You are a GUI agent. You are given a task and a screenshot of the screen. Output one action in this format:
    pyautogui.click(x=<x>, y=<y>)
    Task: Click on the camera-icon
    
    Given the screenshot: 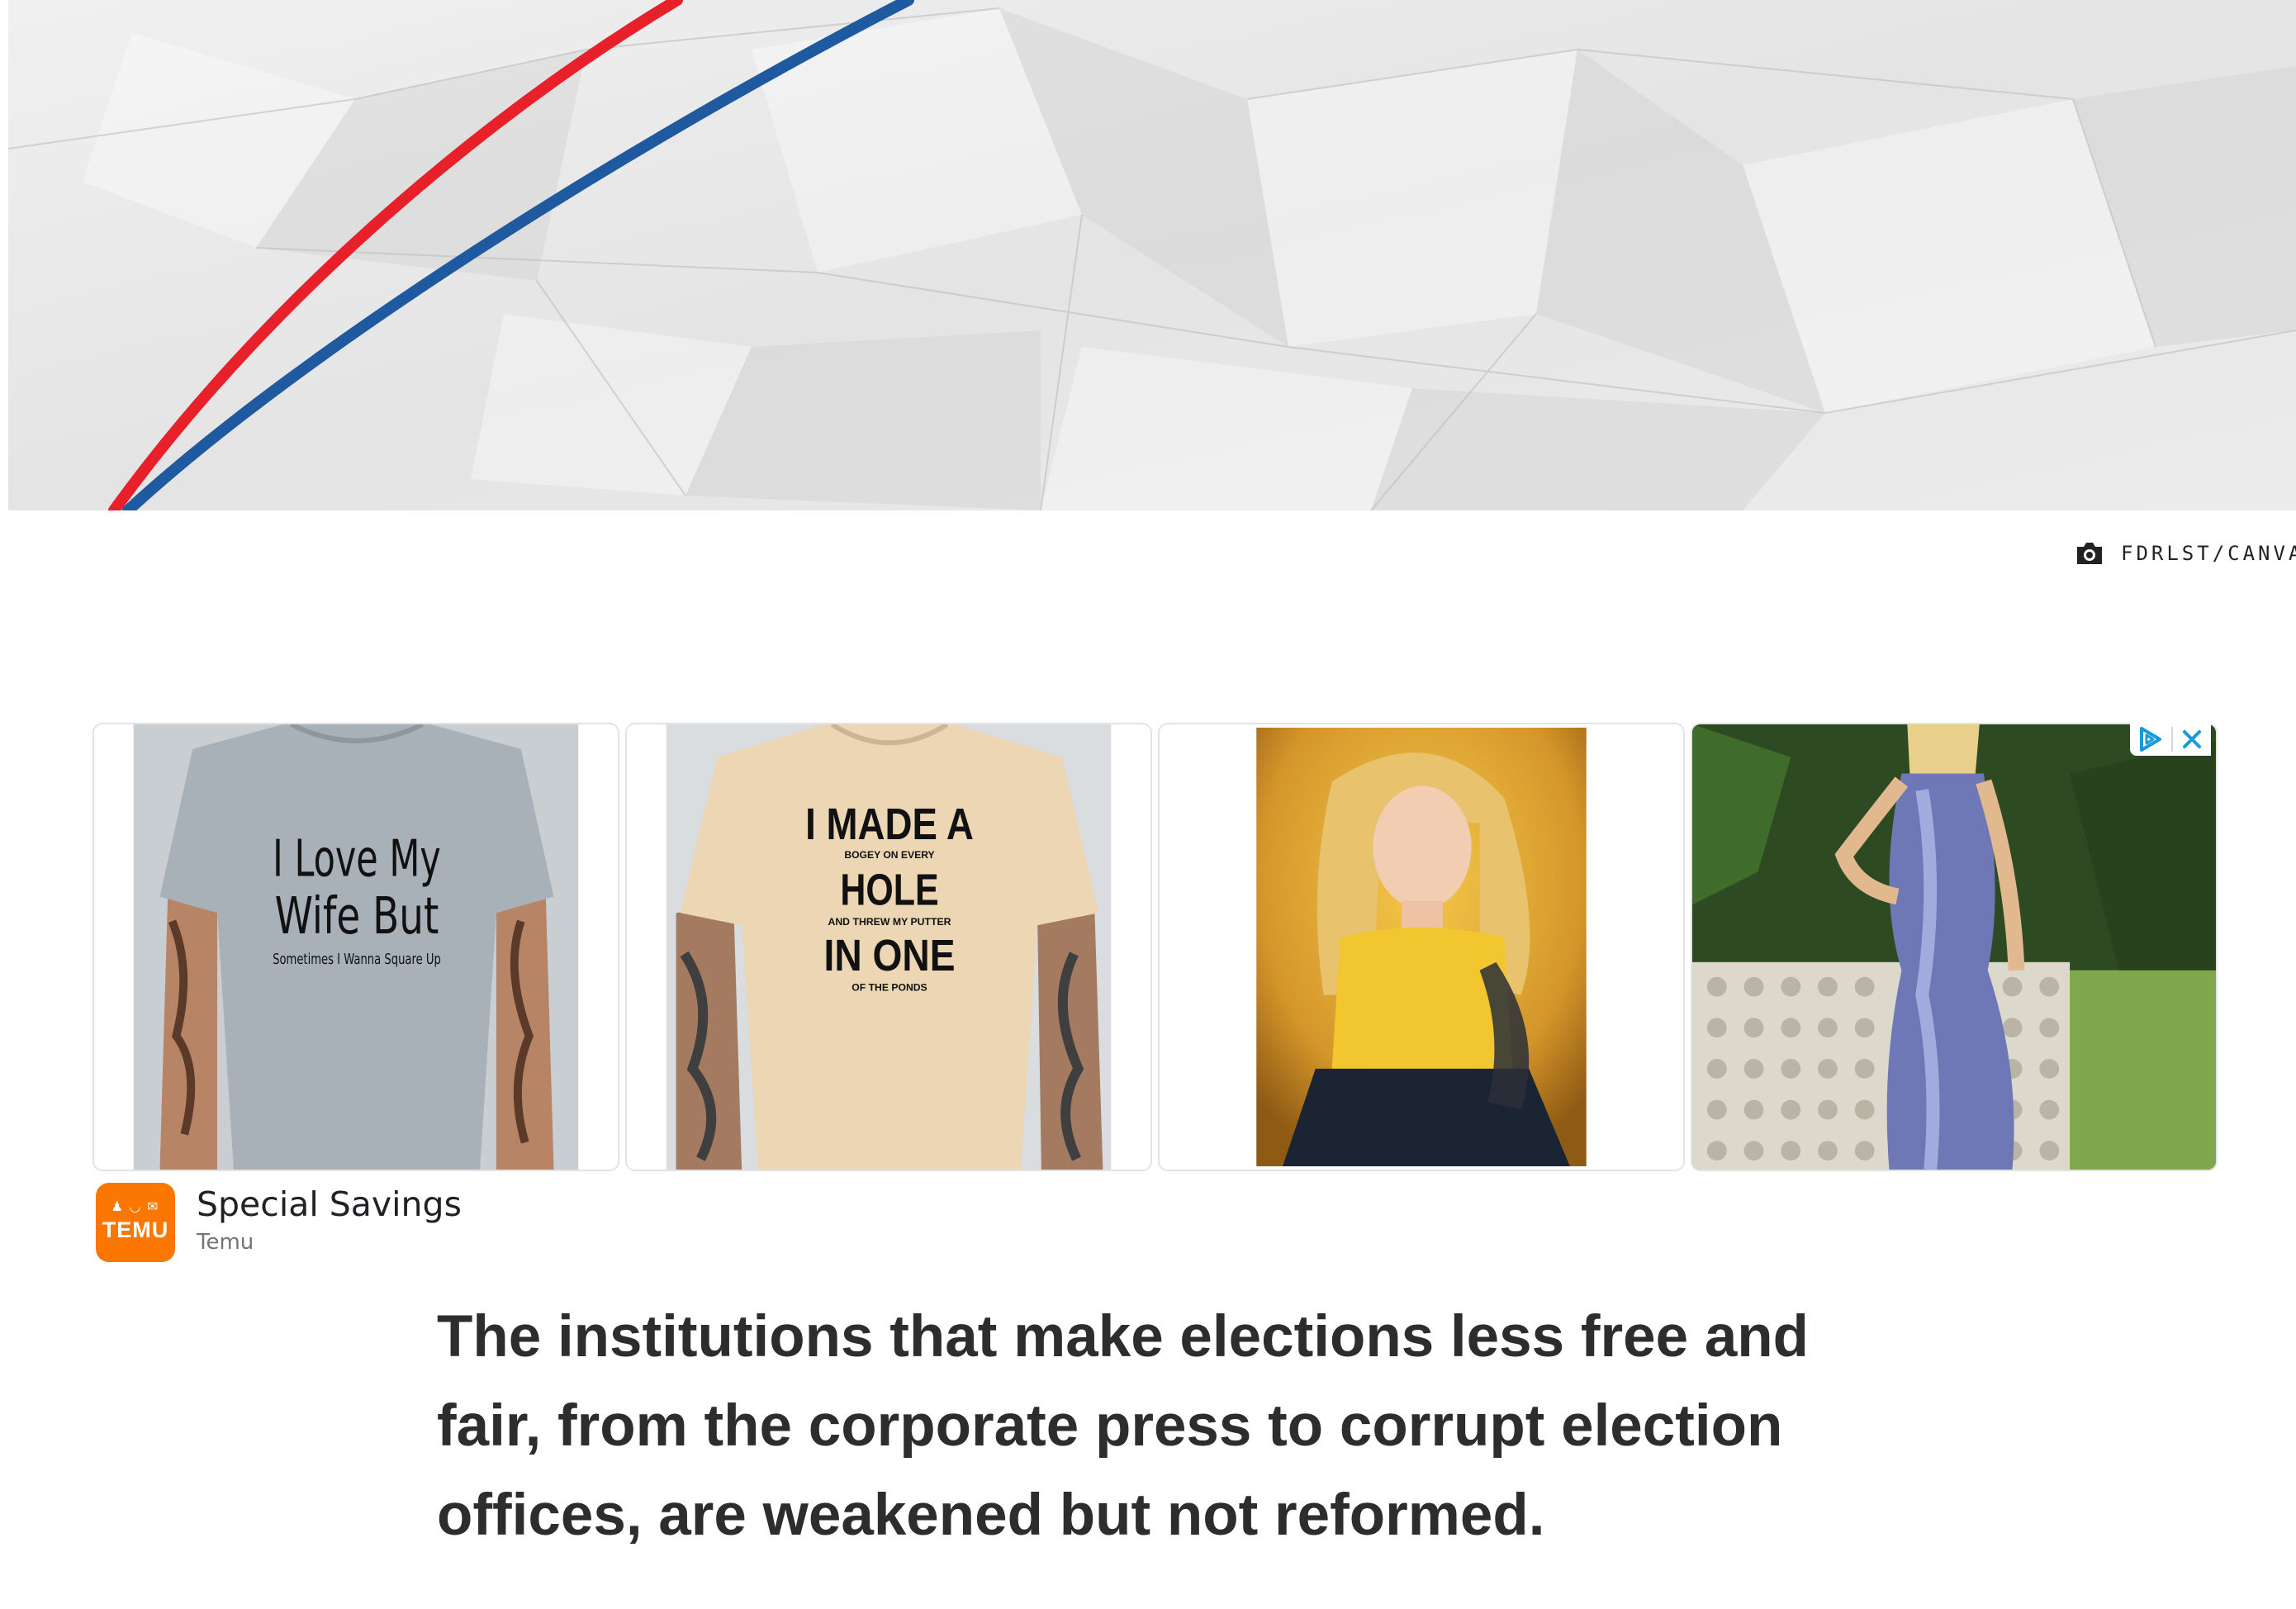 What is the action you would take?
    pyautogui.click(x=2089, y=553)
    